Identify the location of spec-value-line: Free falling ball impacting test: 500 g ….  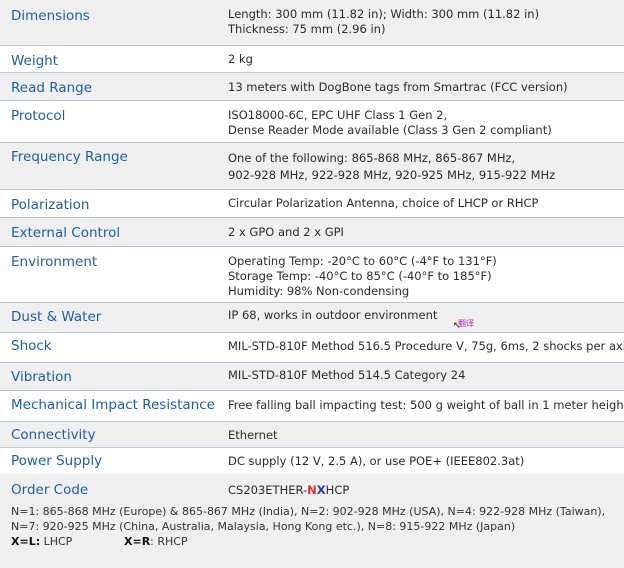
(426, 405).